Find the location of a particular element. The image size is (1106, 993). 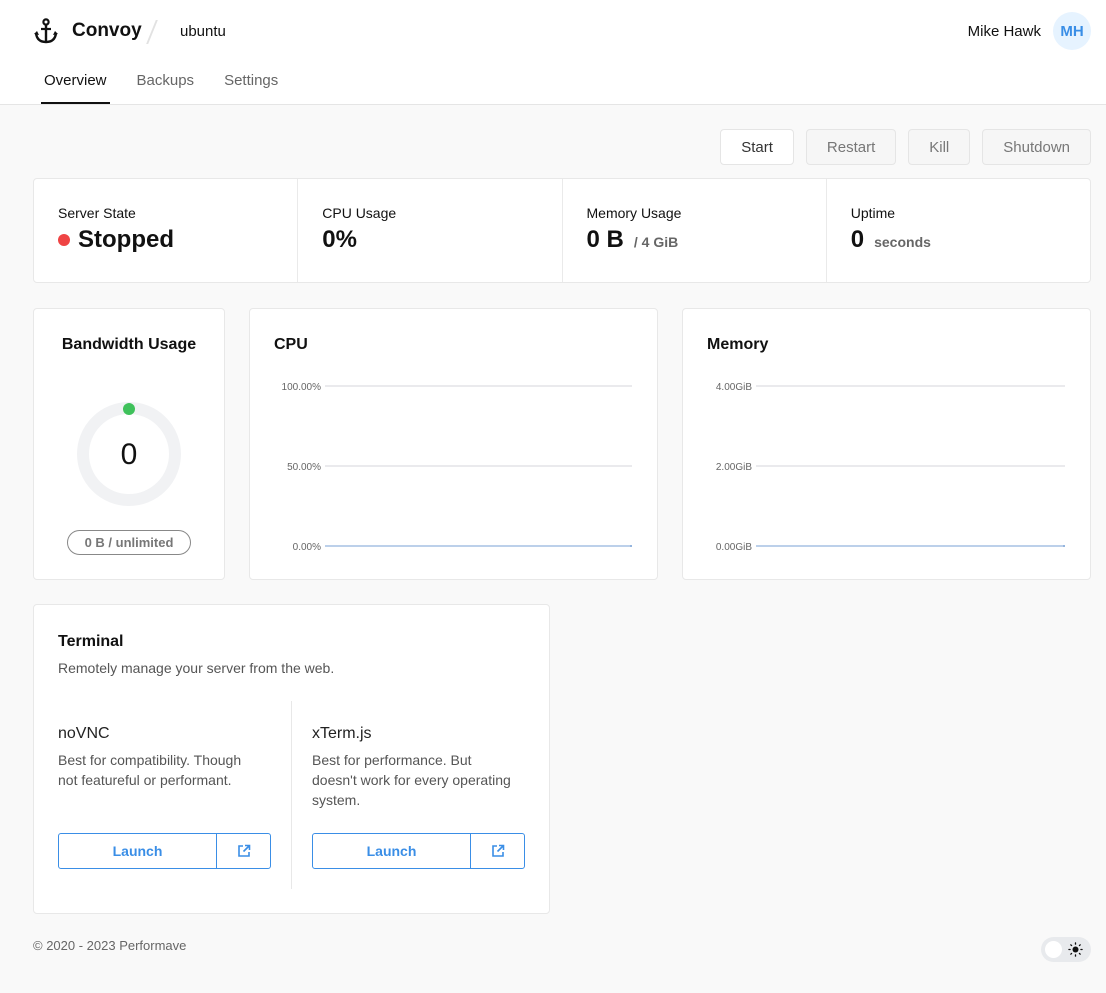

y-tick-label: 4.00GiB is located at coordinates (734, 387).